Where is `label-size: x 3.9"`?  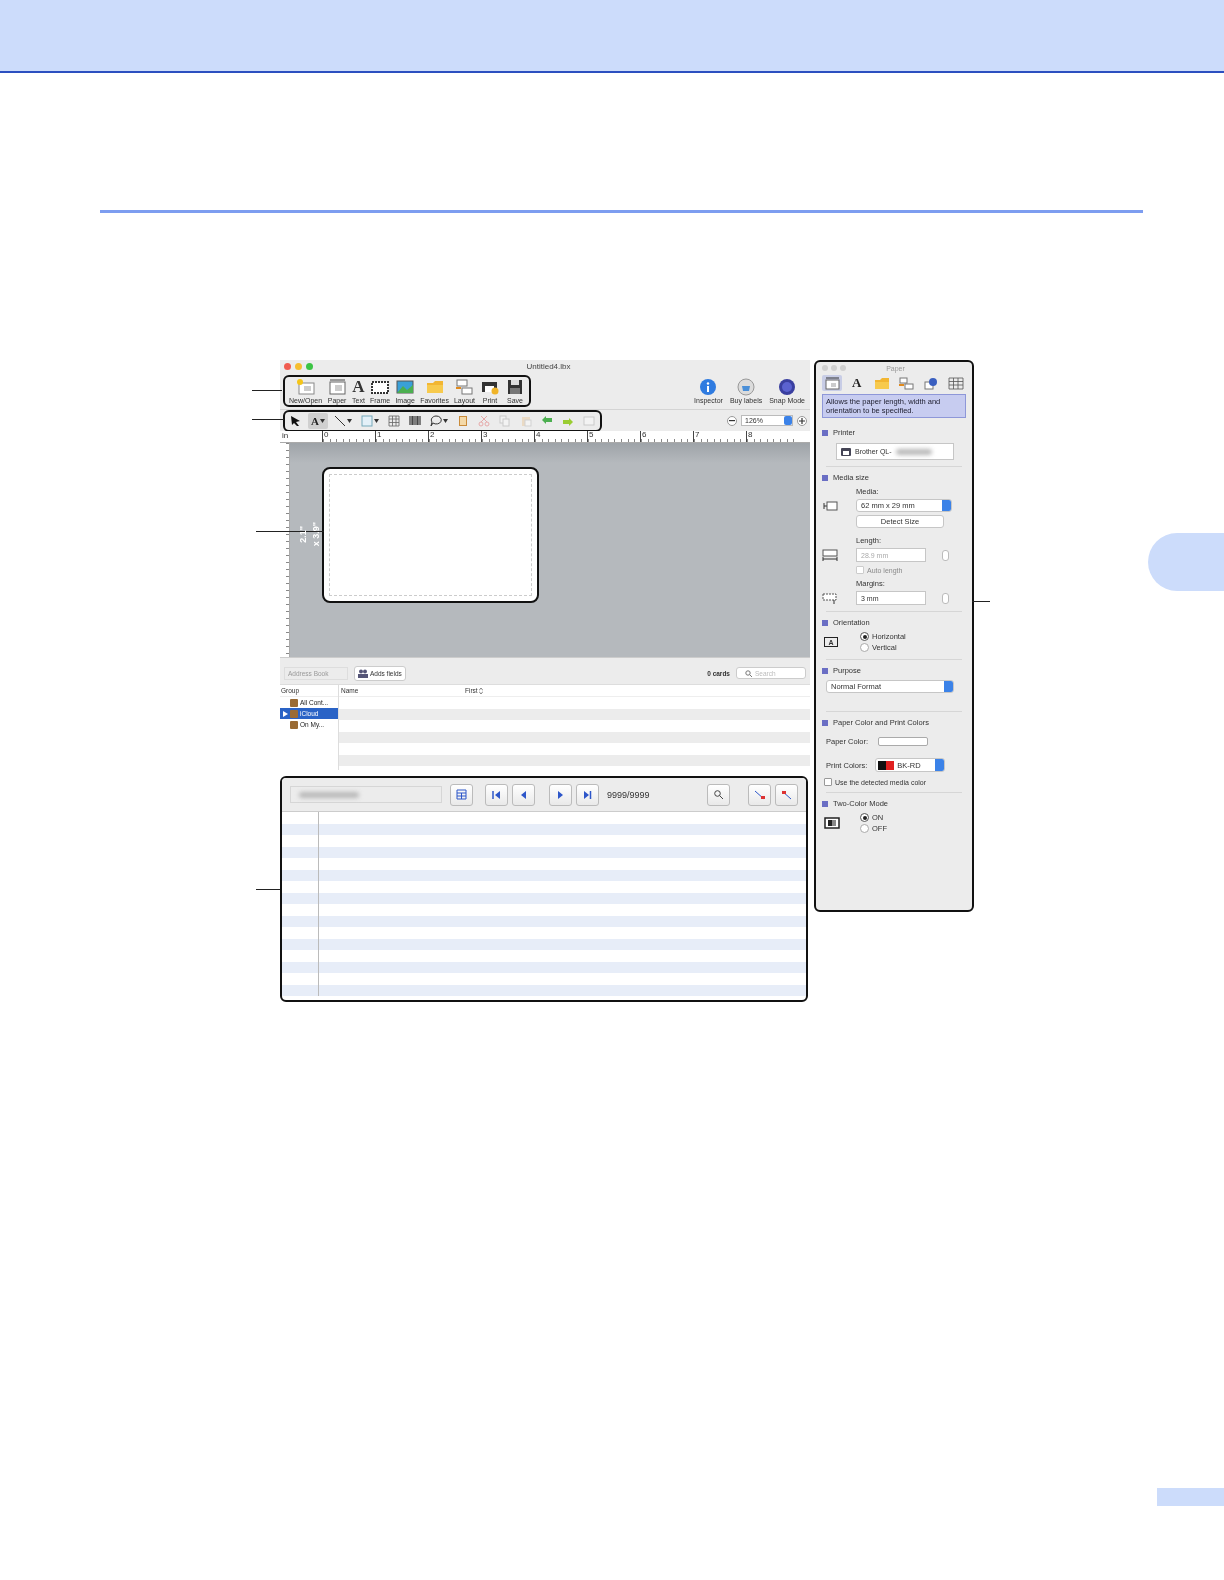 label-size: x 3.9" is located at coordinates (315, 534).